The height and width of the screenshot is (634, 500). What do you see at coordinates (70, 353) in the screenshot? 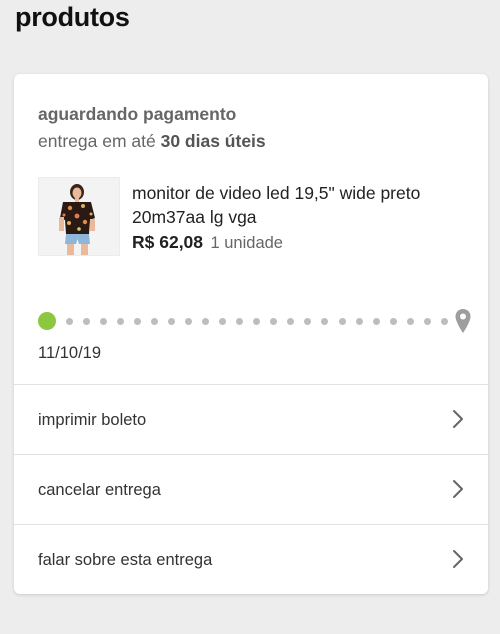
I see `tracker-date: 11/10/19` at bounding box center [70, 353].